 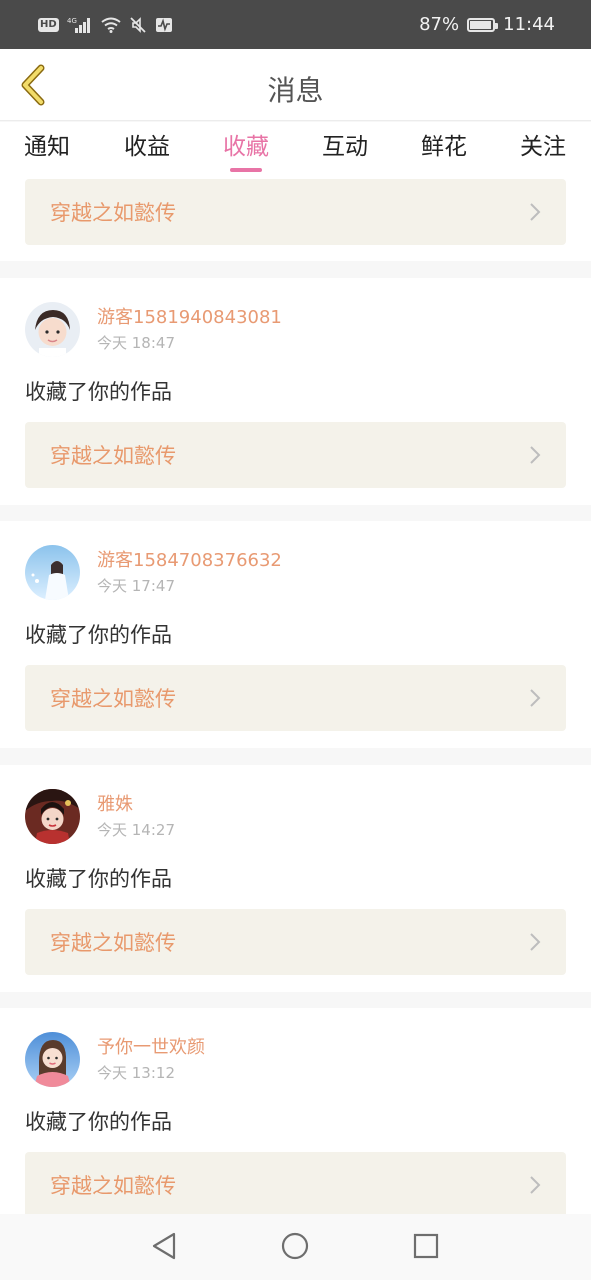 I want to click on list-item: 穿越之如懿传, so click(x=295, y=219).